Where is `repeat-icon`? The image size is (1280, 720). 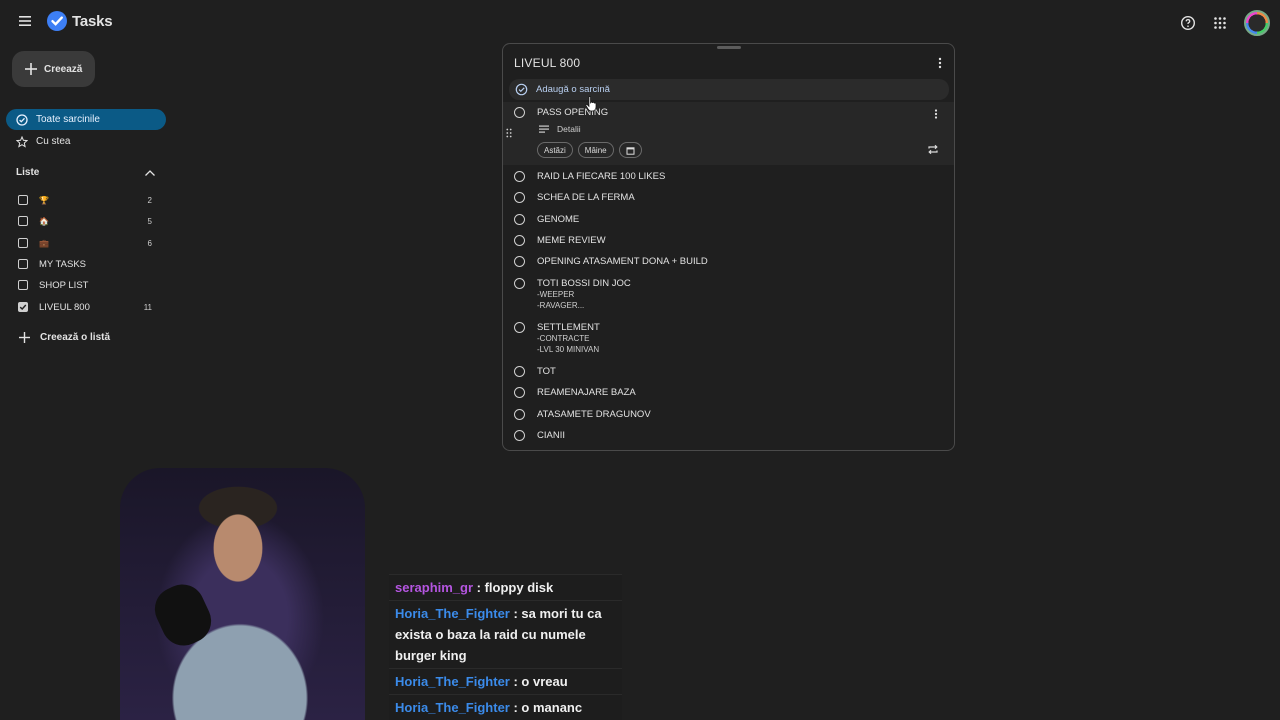 repeat-icon is located at coordinates (933, 149).